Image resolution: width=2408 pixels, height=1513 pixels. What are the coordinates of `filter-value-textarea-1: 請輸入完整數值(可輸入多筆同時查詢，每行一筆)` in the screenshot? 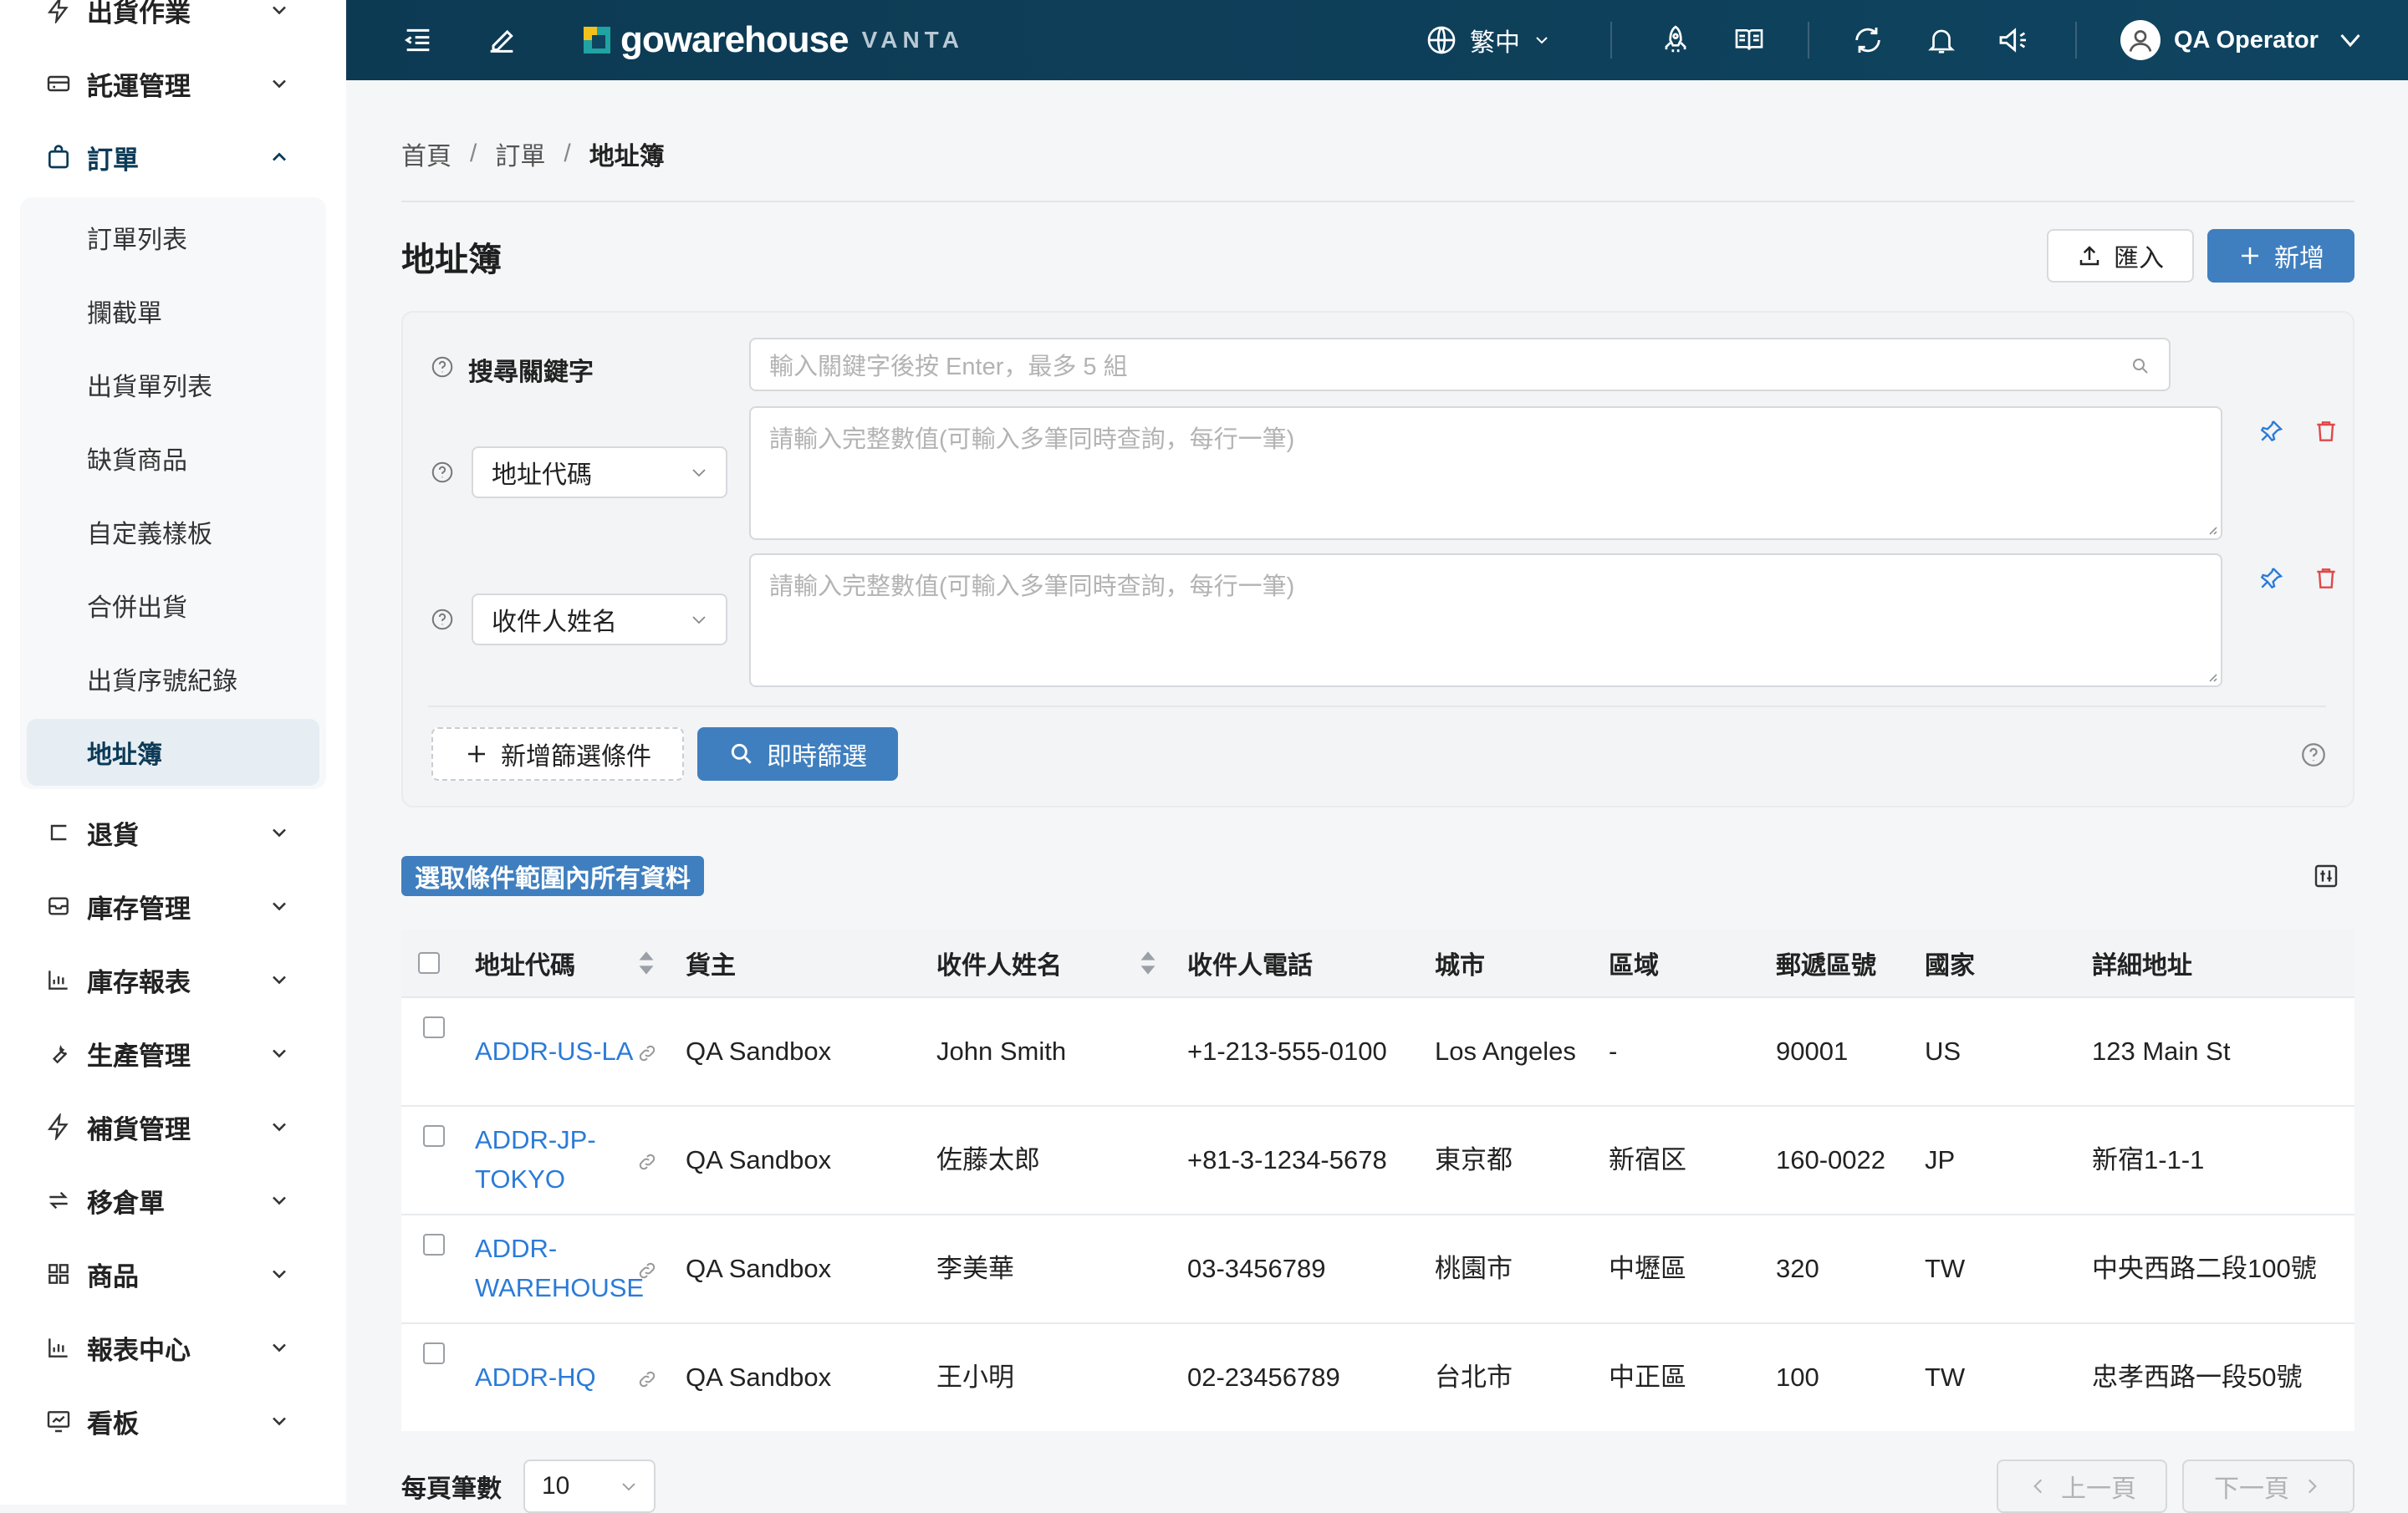 It's located at (1485, 473).